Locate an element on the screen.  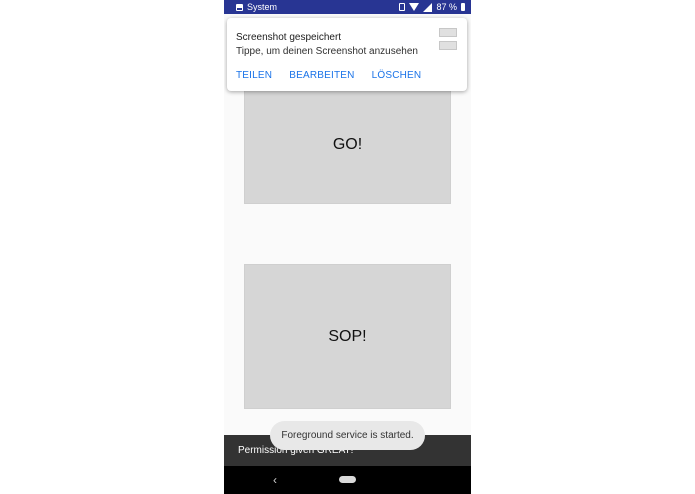
sop-button: SOP! is located at coordinates (347, 336).